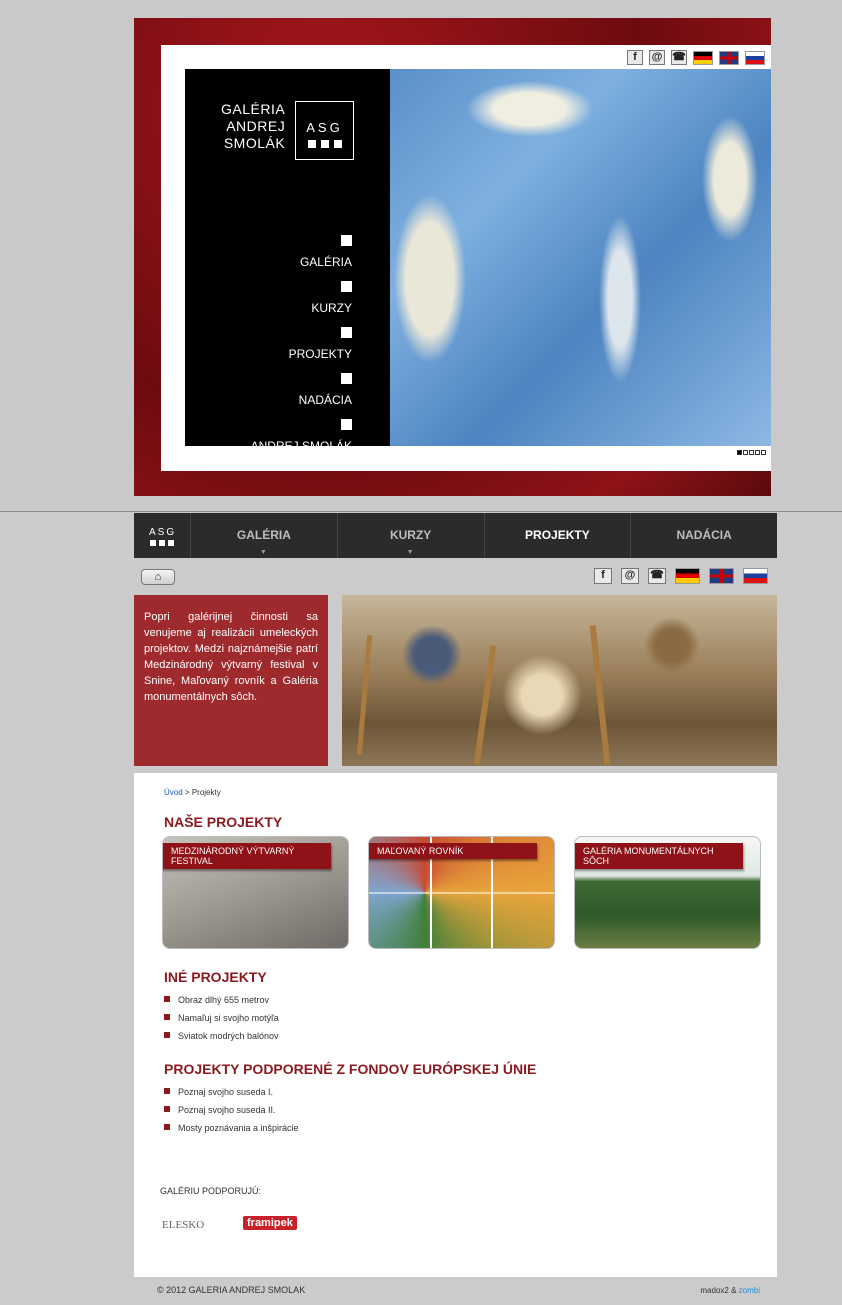  Describe the element at coordinates (255, 892) in the screenshot. I see `project-card-festival: MEDZINÁRODNÝ VÝTVARNÝ FESTIVAL` at that location.